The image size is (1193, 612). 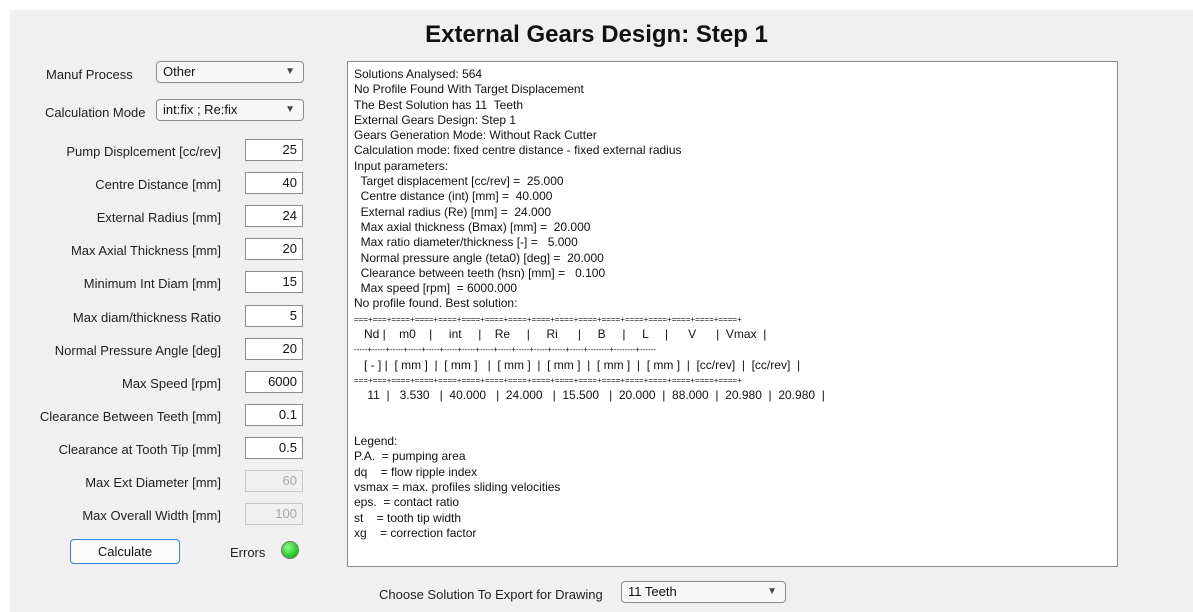 I want to click on output-line: Input parameters:, so click(x=401, y=165).